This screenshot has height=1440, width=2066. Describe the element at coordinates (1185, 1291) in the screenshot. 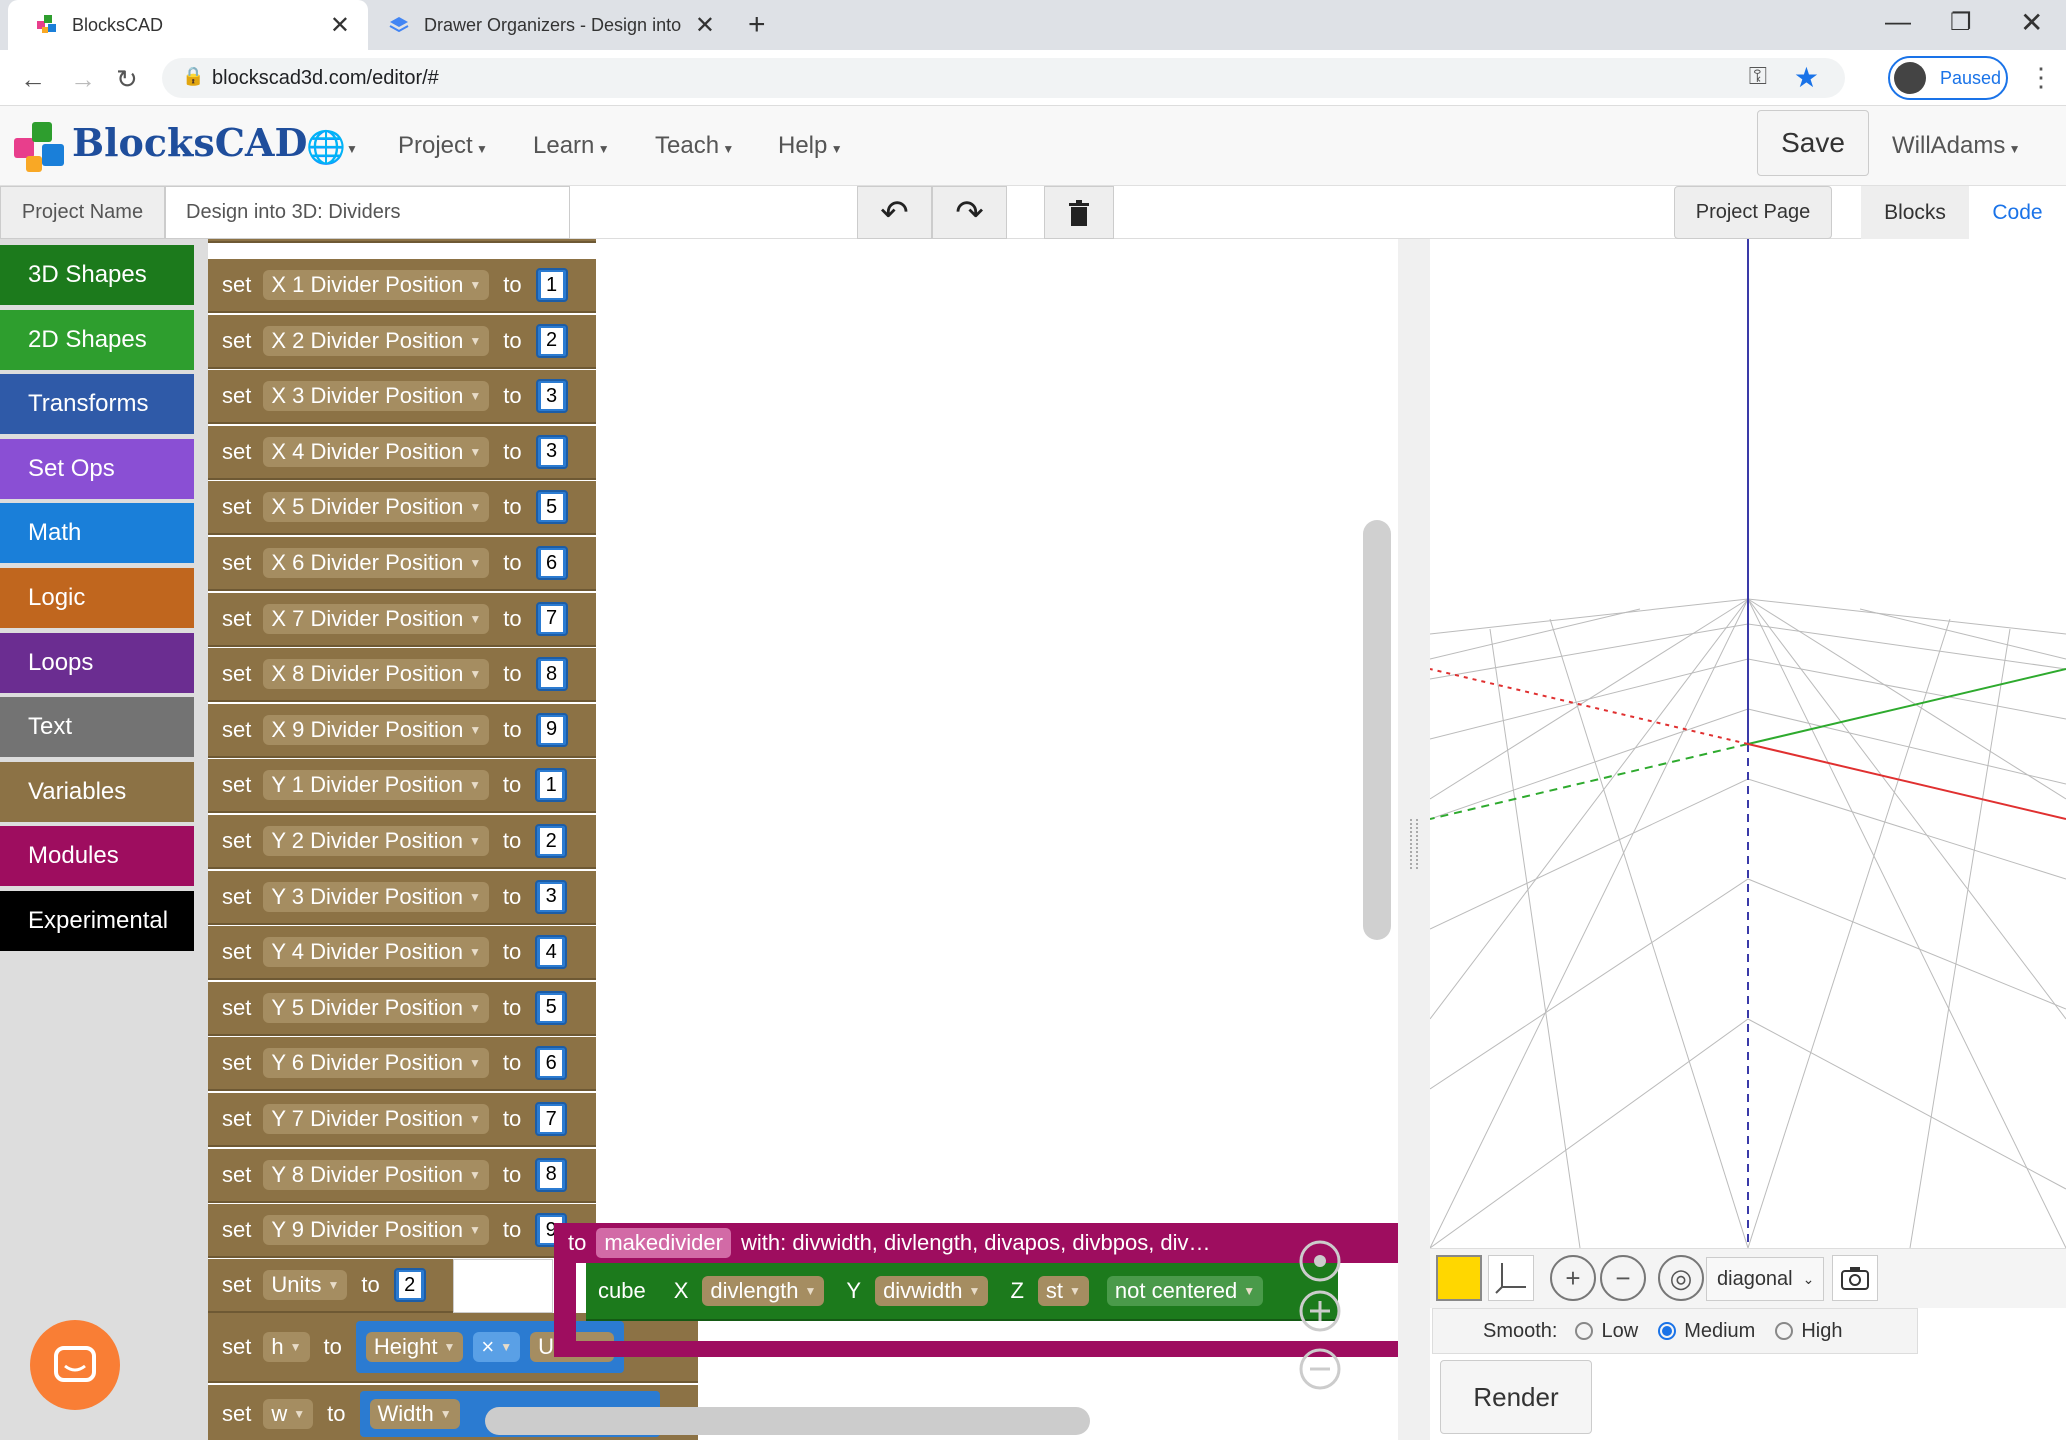

I see `center-dropdown: not centered ▼` at that location.